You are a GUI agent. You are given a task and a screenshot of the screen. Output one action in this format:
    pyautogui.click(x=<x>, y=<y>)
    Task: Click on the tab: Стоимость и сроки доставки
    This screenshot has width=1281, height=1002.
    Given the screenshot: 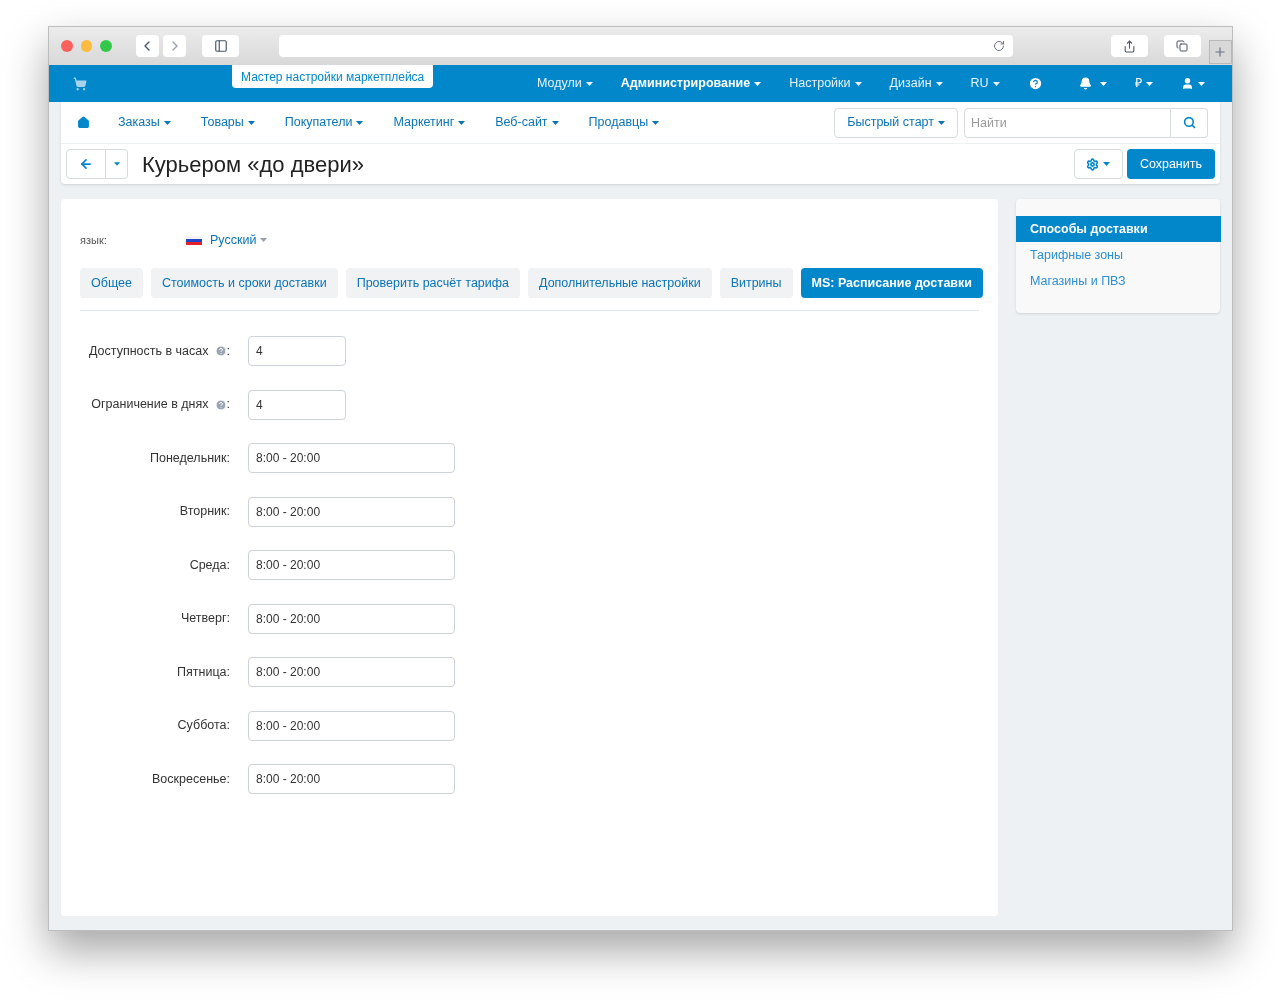 What is the action you would take?
    pyautogui.click(x=244, y=283)
    